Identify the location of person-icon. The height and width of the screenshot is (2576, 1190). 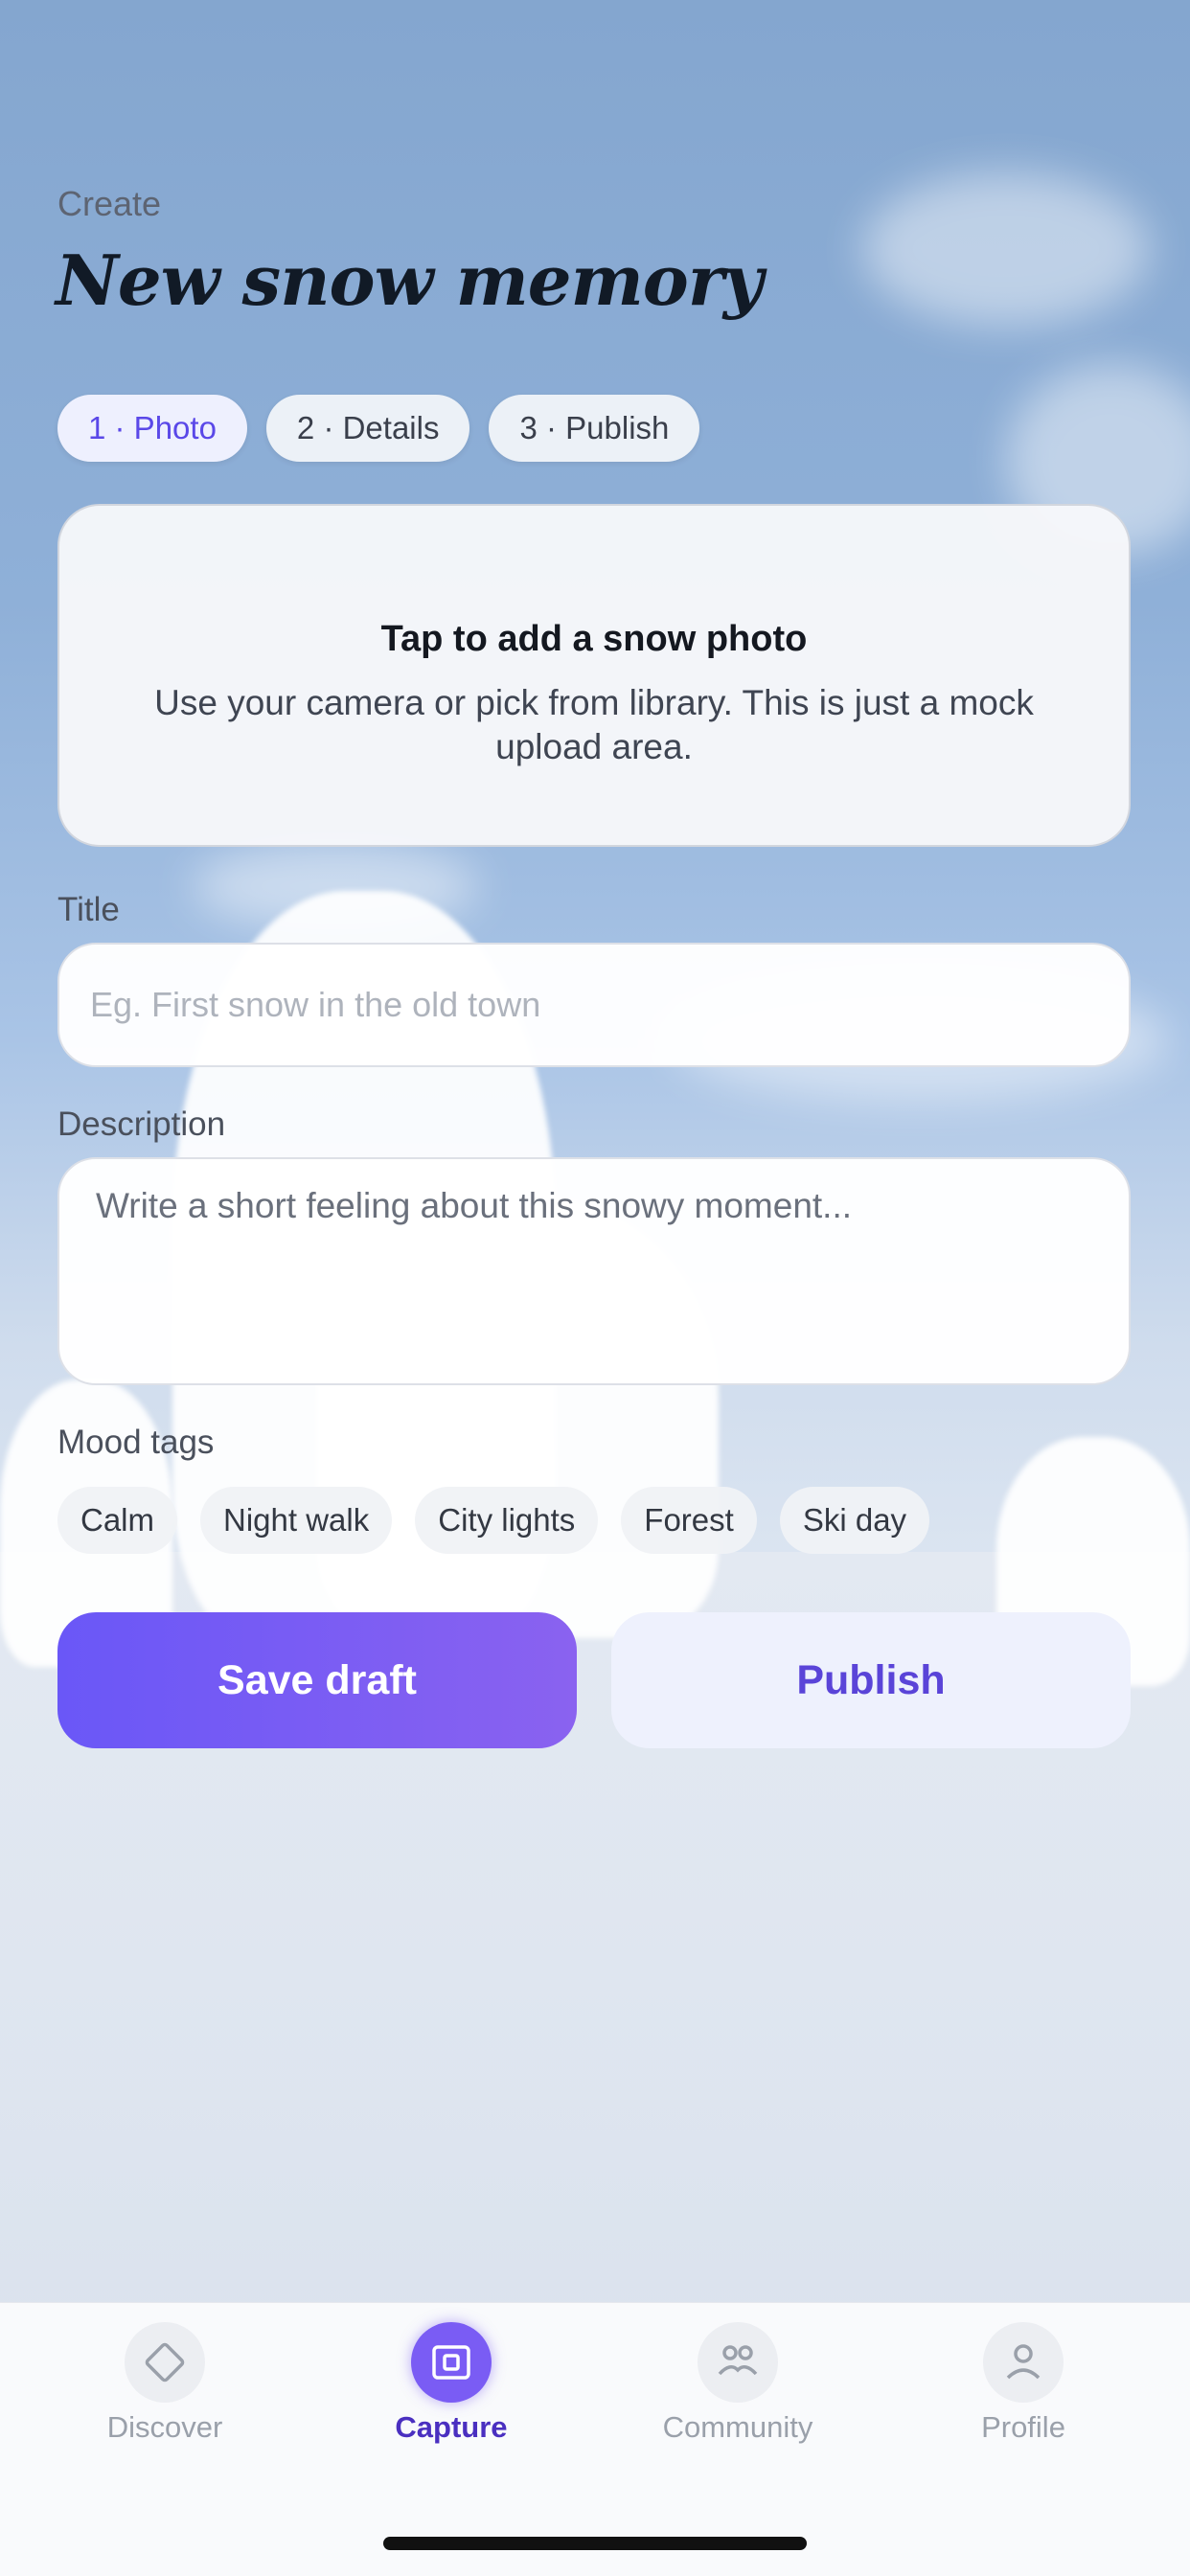
(1023, 2362).